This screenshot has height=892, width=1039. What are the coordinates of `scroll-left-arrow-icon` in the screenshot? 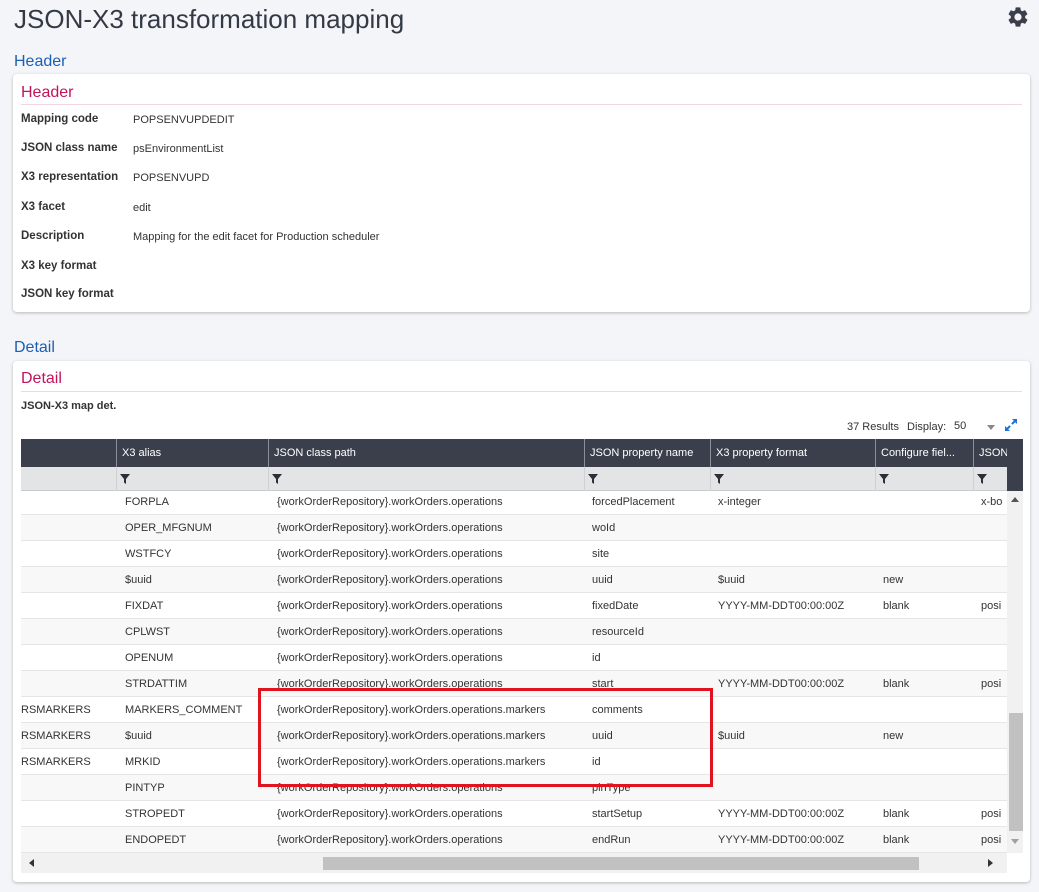 It's located at (31, 863).